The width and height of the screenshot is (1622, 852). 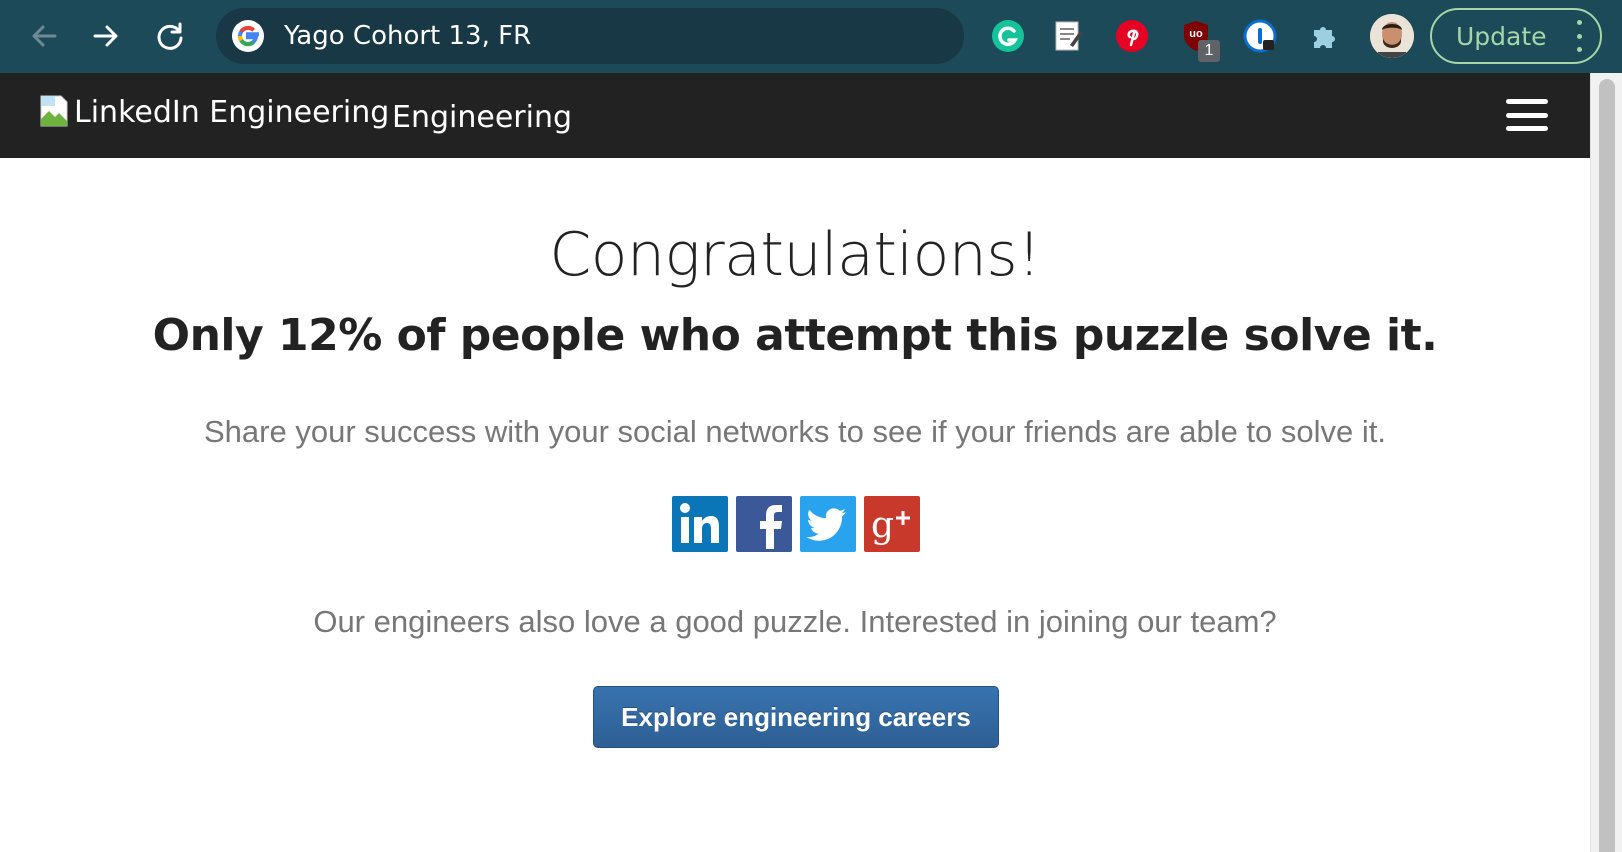 I want to click on explore-careers-button: Explore engineering careers, so click(x=796, y=717).